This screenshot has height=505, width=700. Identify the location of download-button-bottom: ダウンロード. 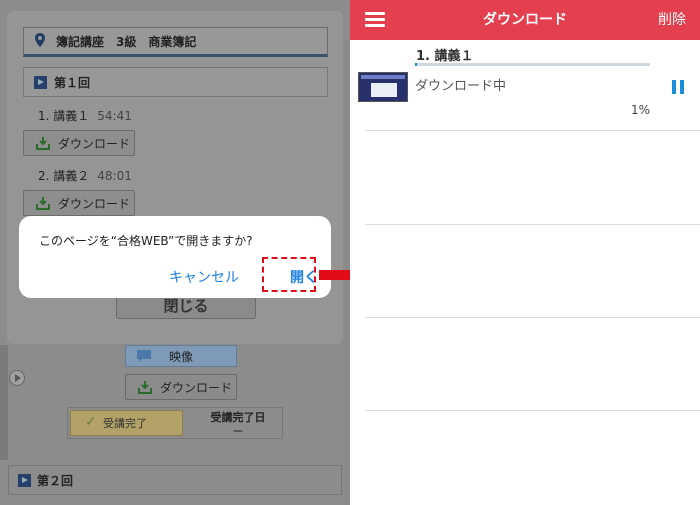
(181, 387).